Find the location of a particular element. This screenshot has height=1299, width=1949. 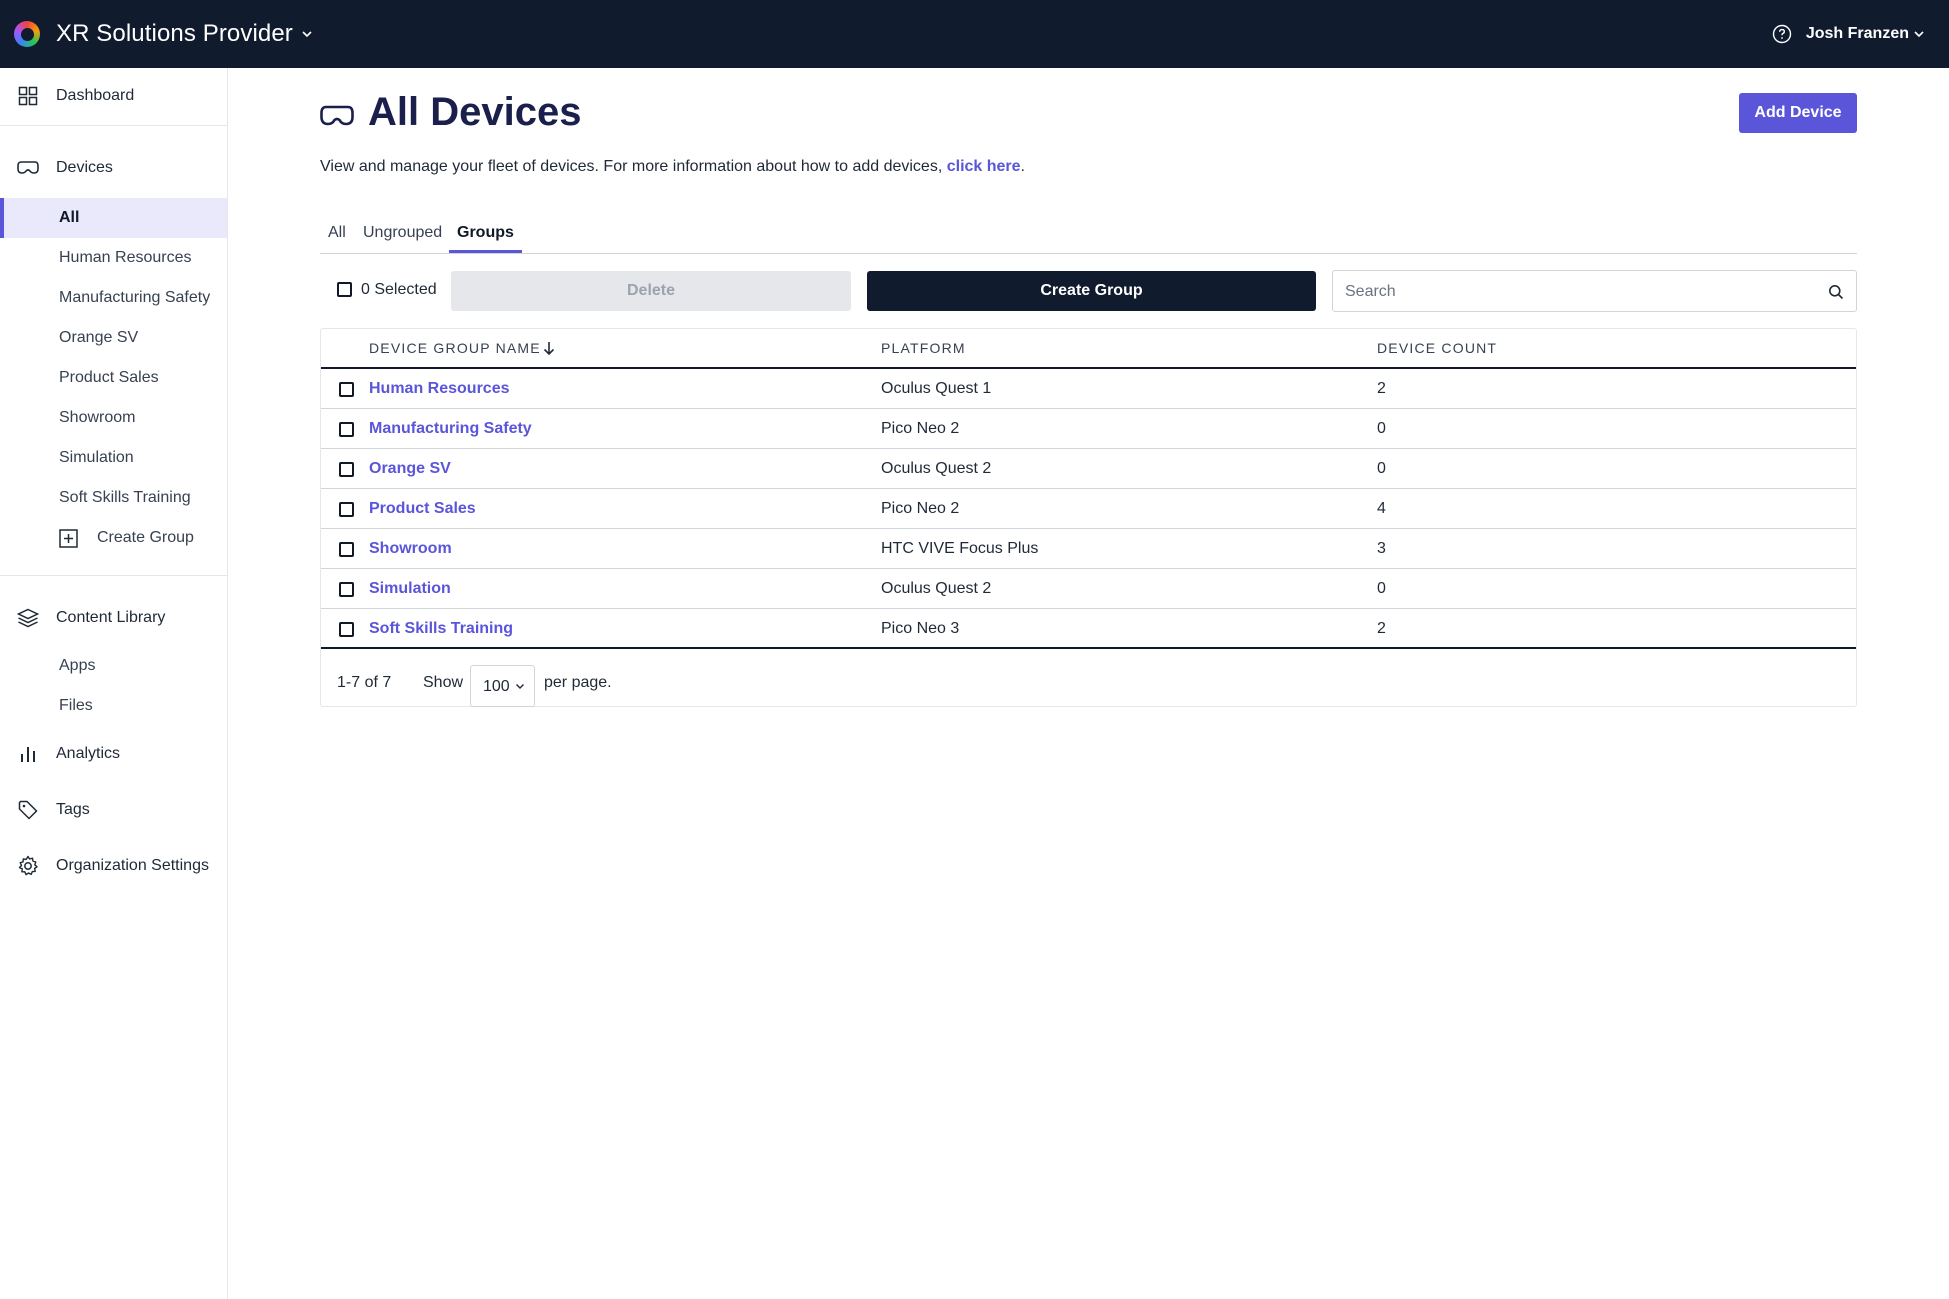

device-count-cell: 4 is located at coordinates (1381, 508).